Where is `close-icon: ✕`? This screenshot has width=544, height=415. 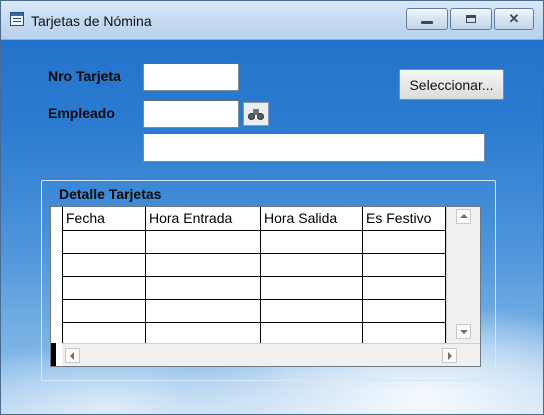 close-icon: ✕ is located at coordinates (514, 18).